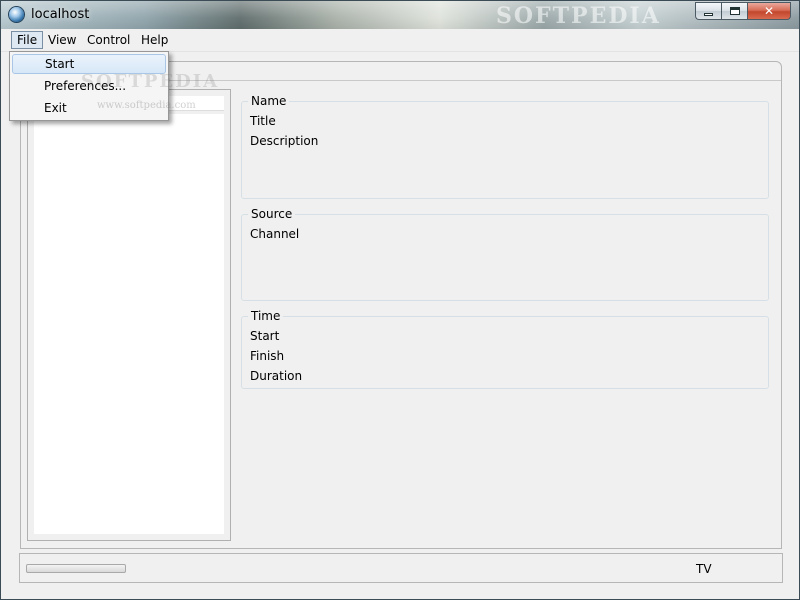  I want to click on menu-item-start: Start, so click(89, 64).